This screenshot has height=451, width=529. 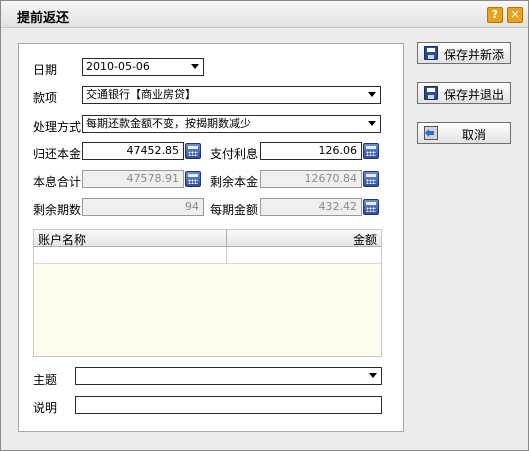 I want to click on item-dropdown: 交通银行【商业房贷】, so click(x=231, y=95).